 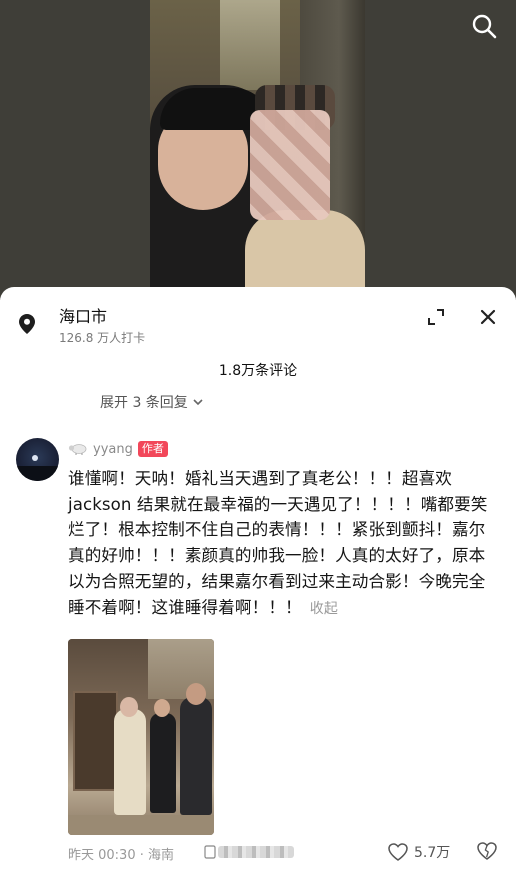 What do you see at coordinates (398, 852) in the screenshot?
I see `heart-icon` at bounding box center [398, 852].